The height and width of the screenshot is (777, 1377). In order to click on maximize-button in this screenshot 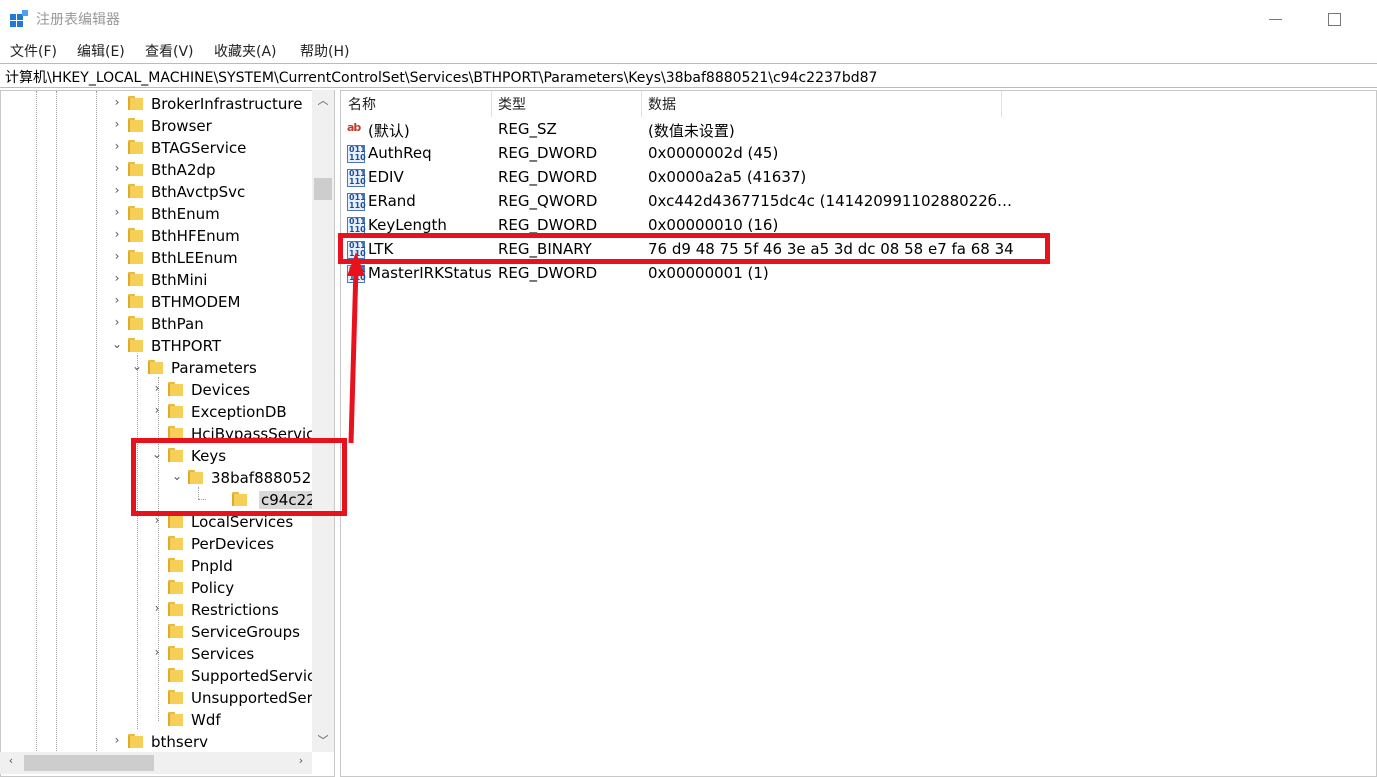, I will do `click(1335, 19)`.